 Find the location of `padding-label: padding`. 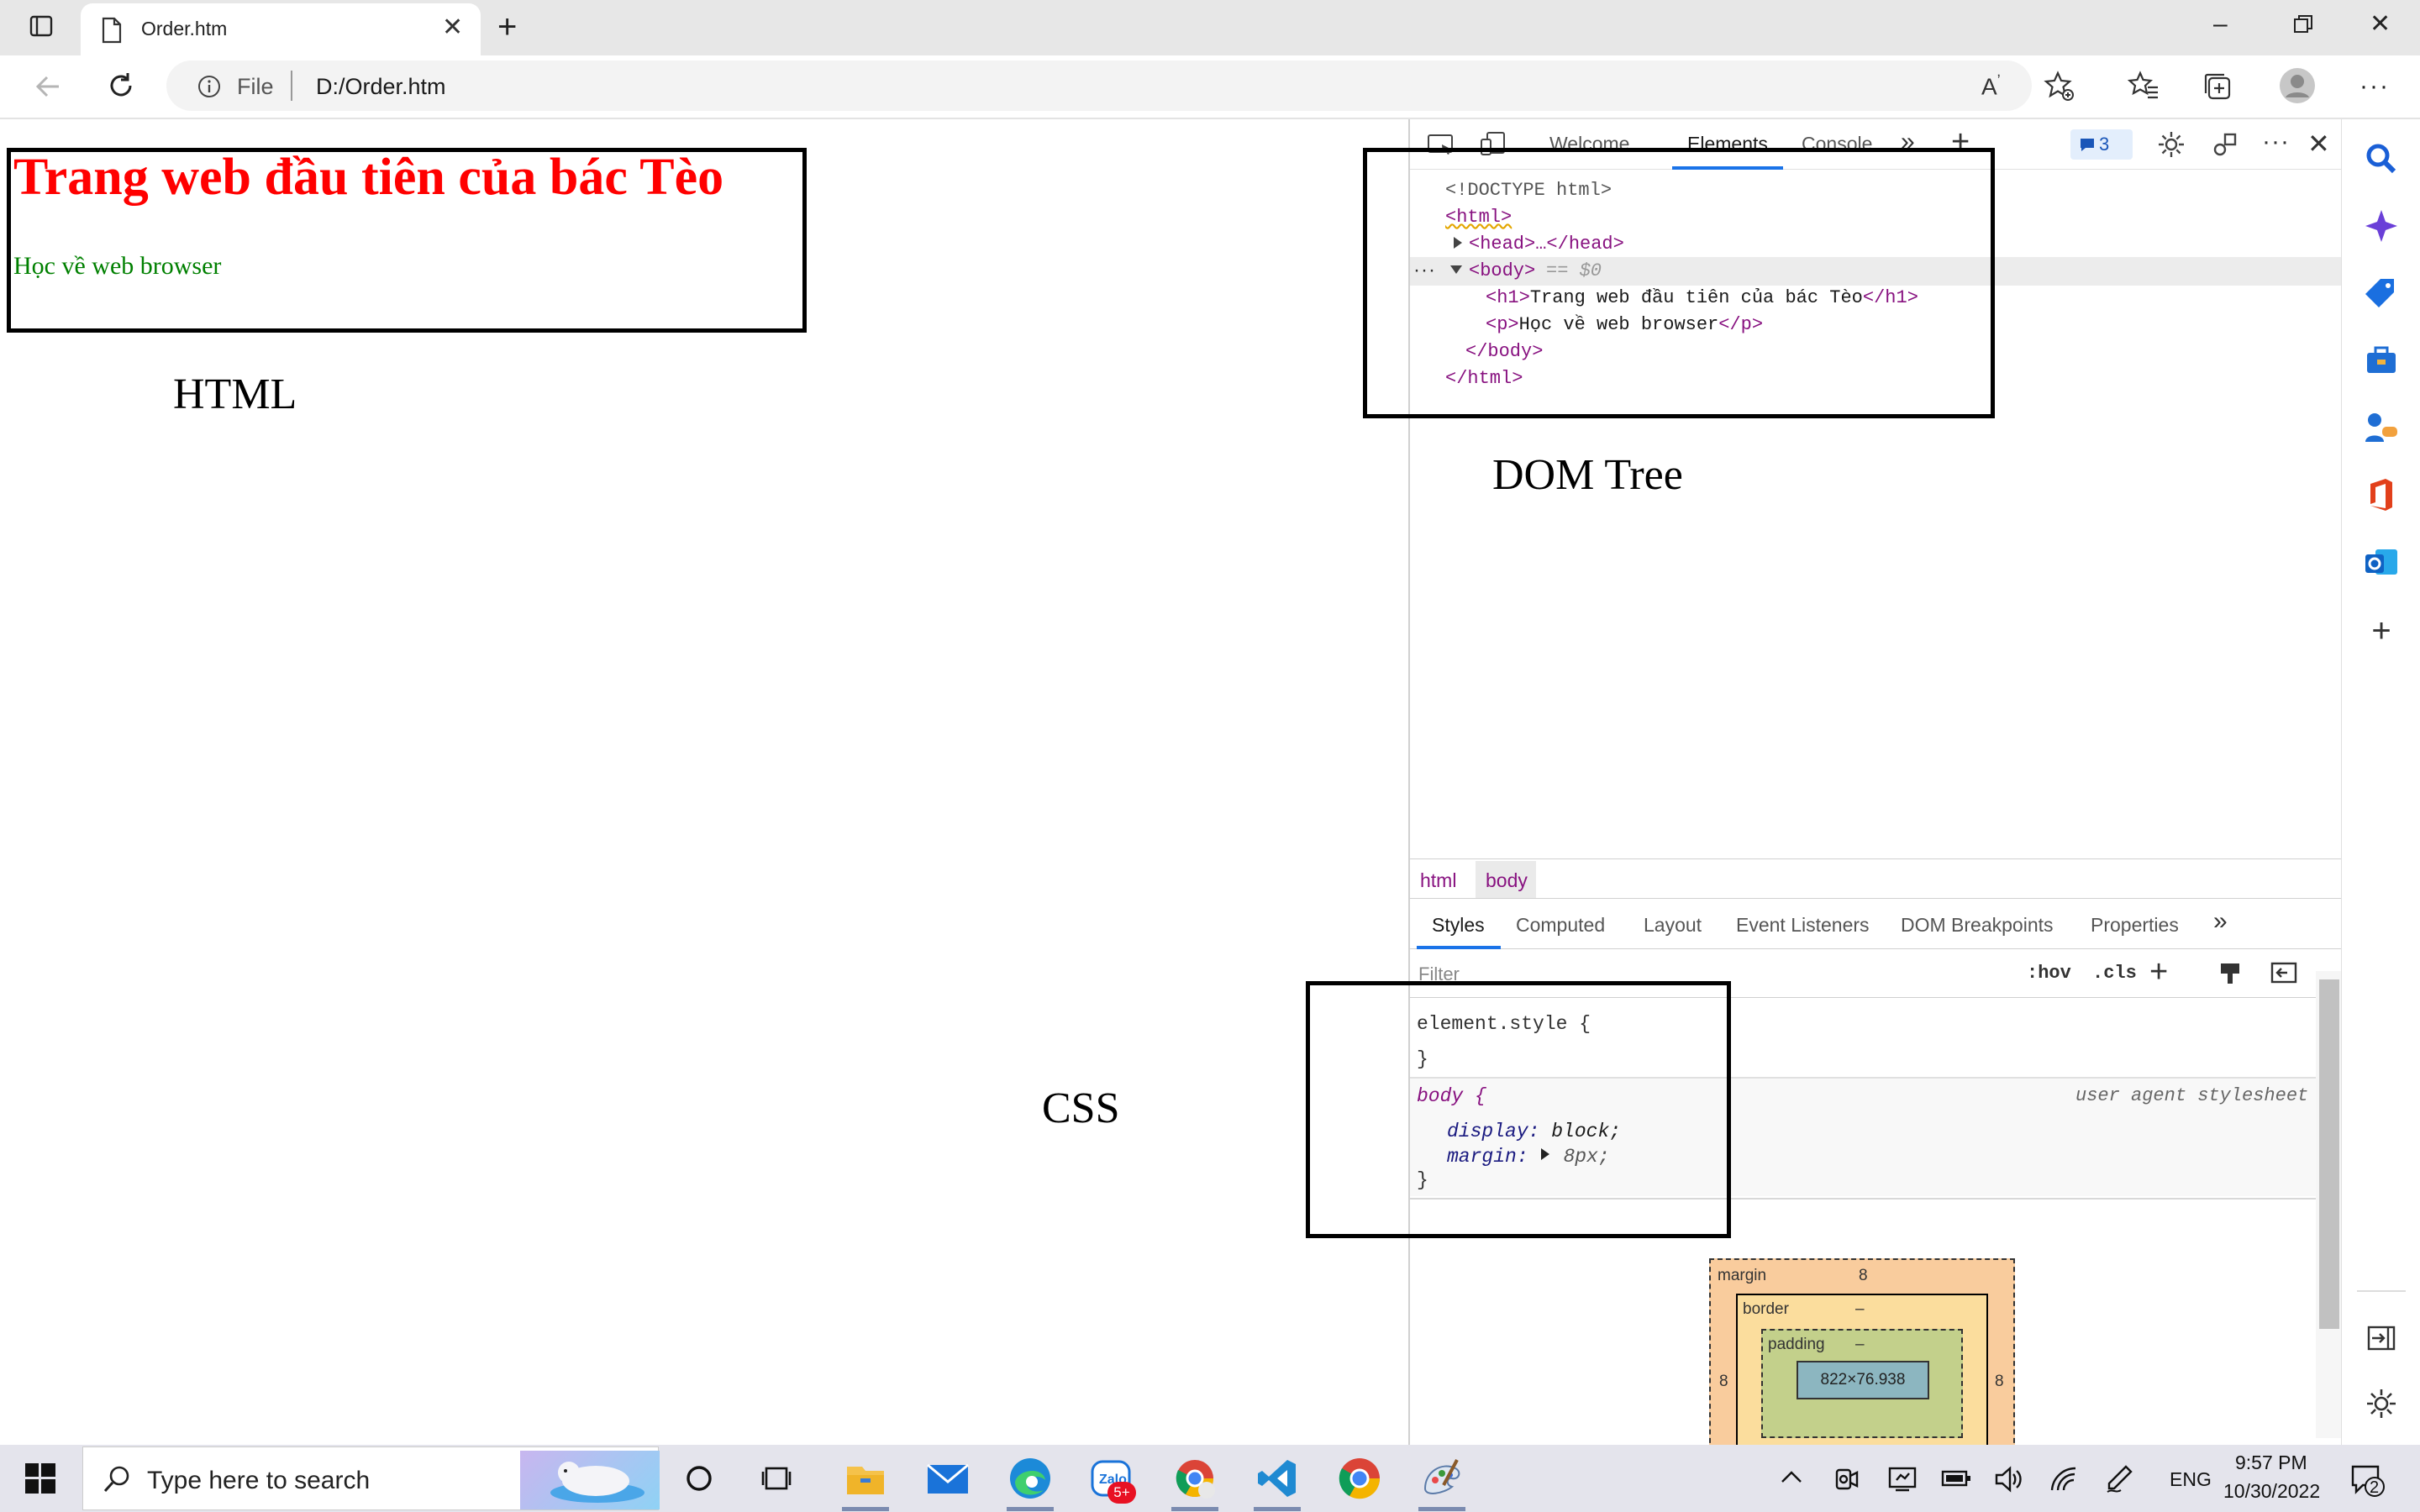

padding-label: padding is located at coordinates (1797, 1344).